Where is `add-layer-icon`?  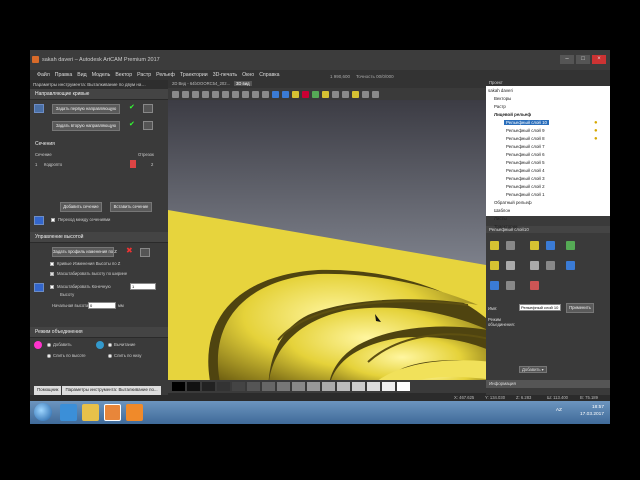
add-layer-icon is located at coordinates (494, 245).